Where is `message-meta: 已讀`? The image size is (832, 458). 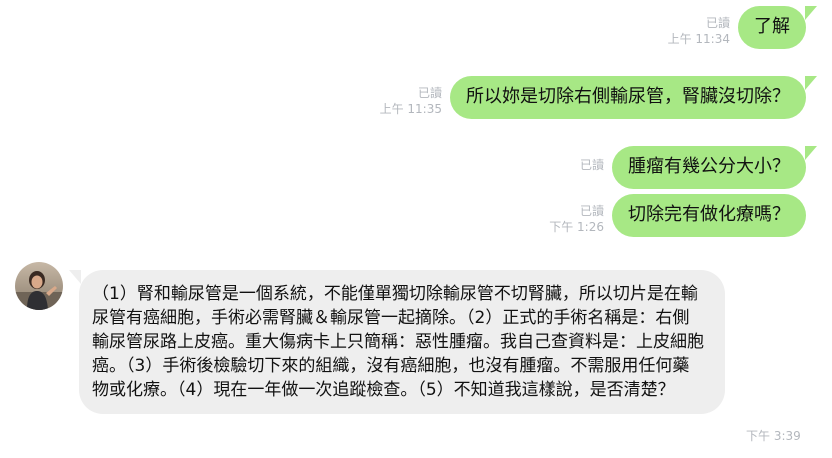
message-meta: 已讀 is located at coordinates (592, 165).